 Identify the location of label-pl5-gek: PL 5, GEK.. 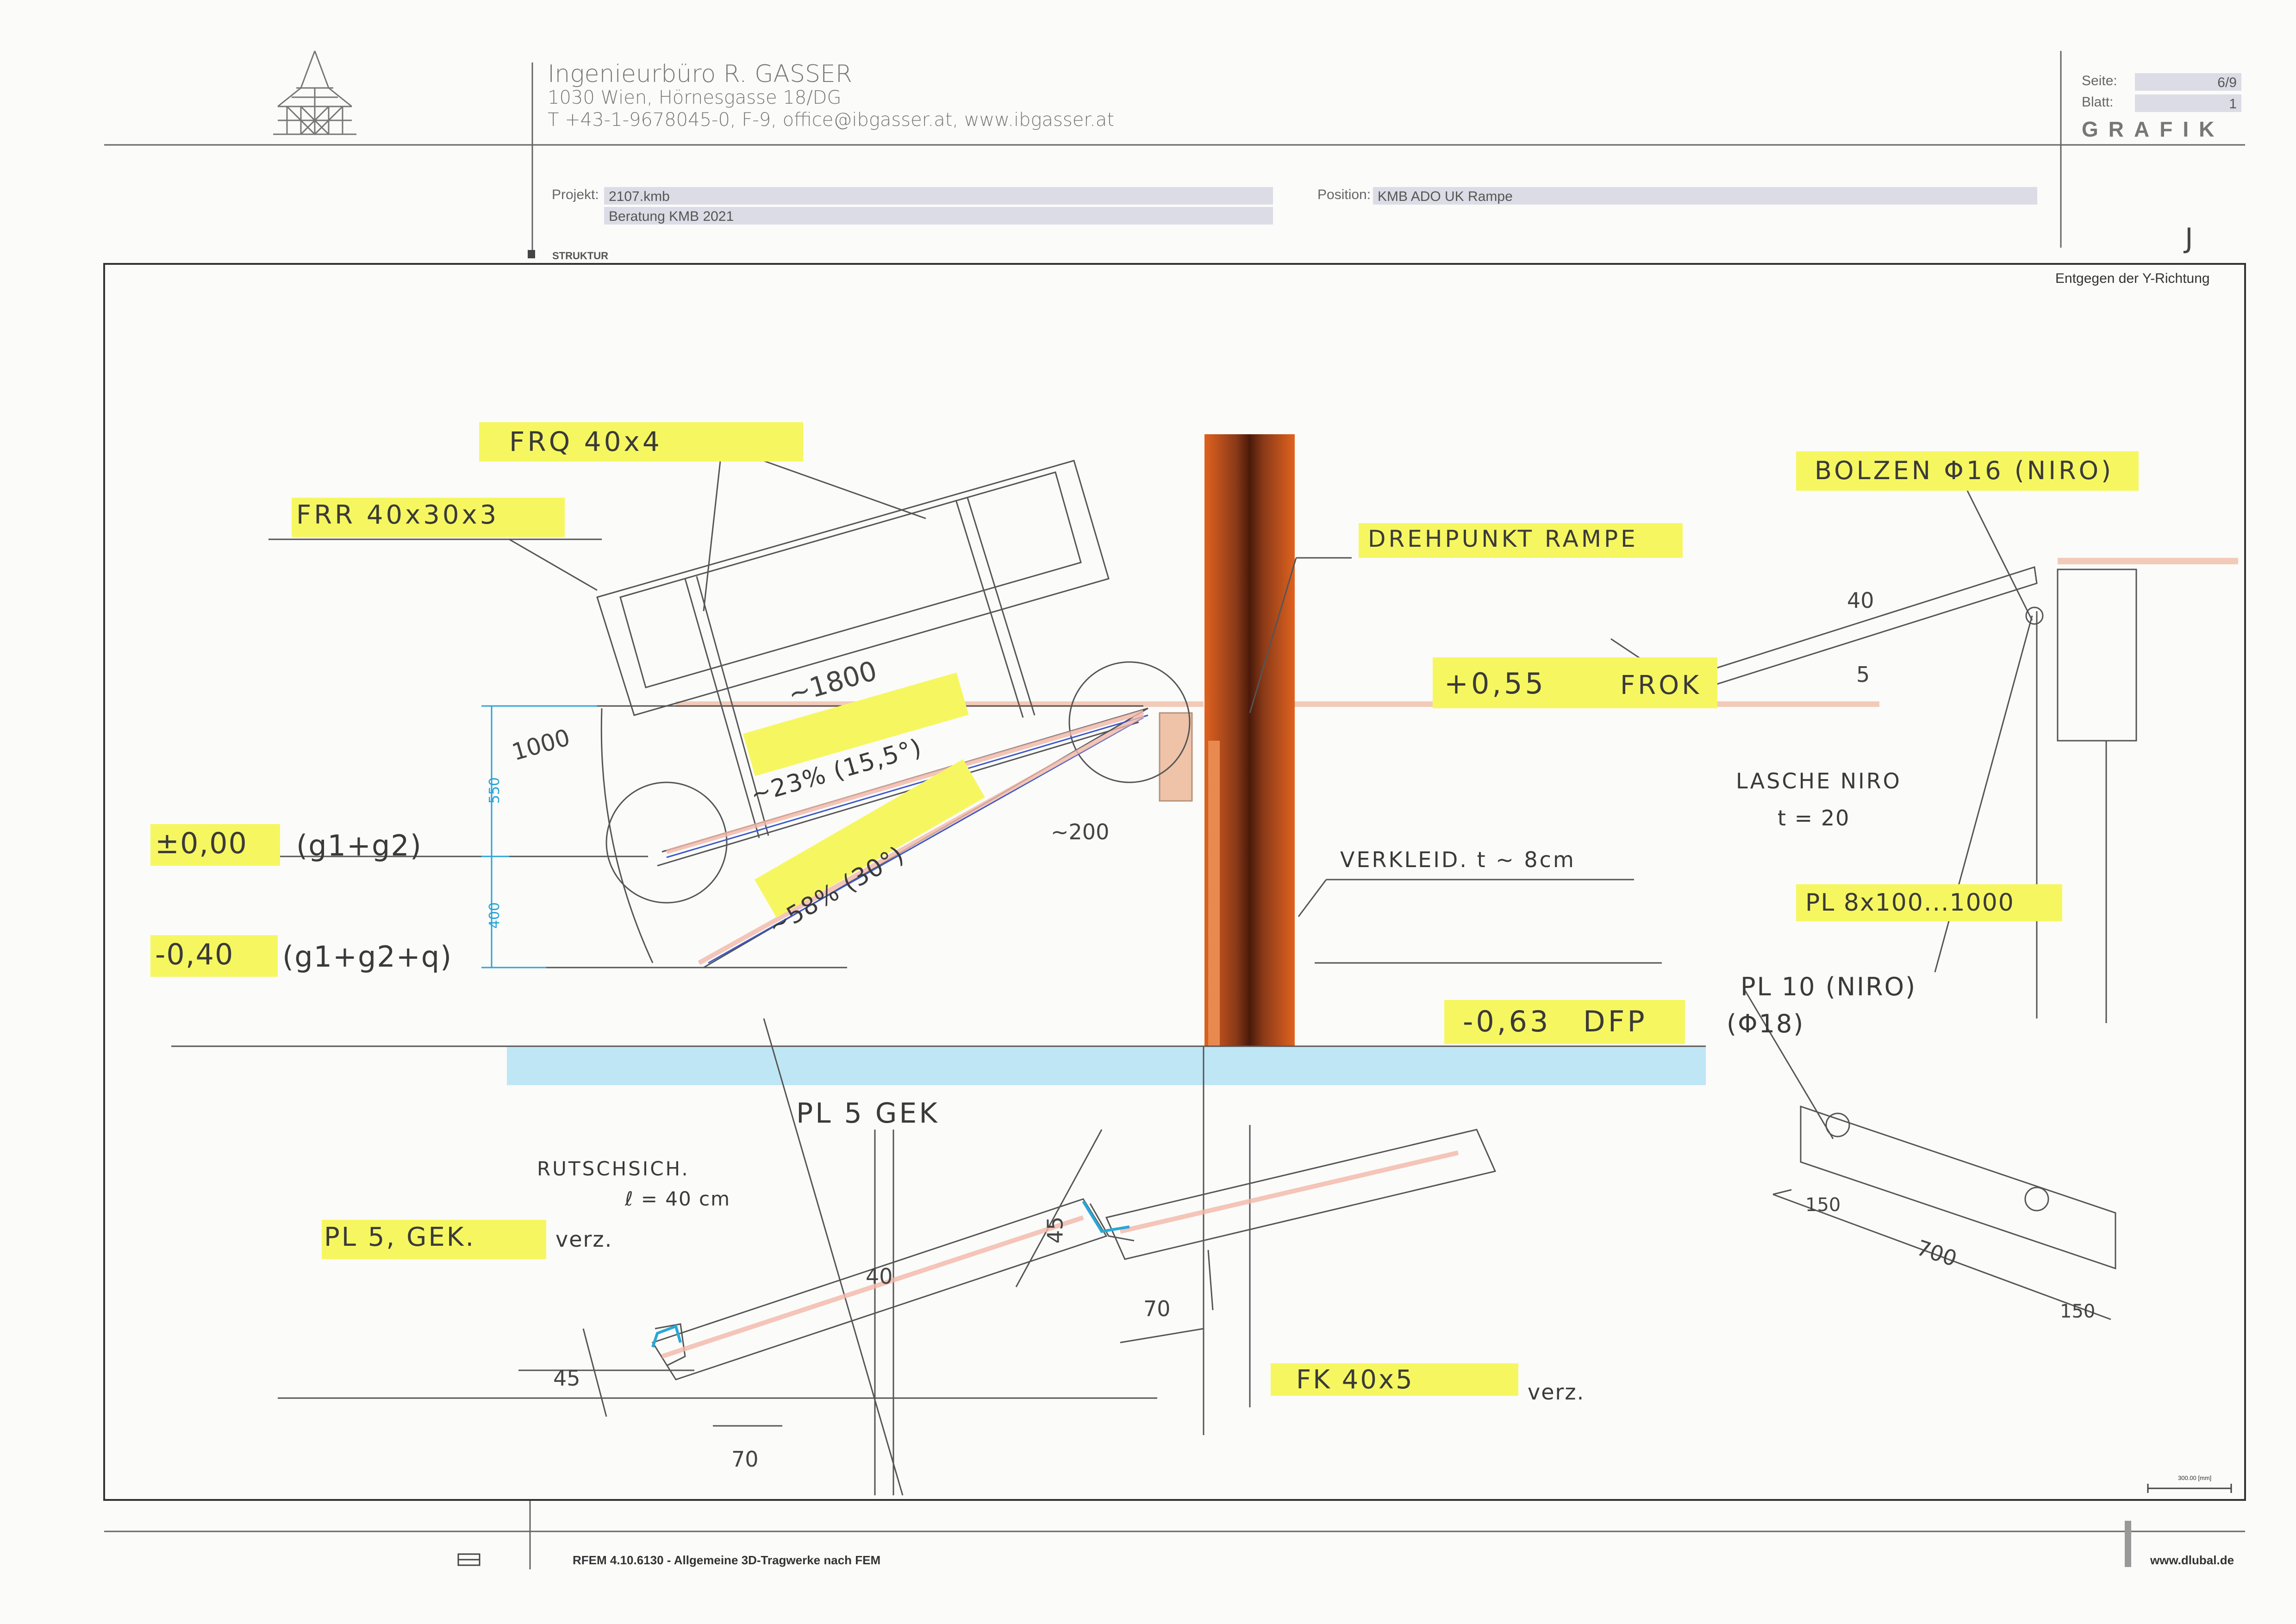
(400, 1237).